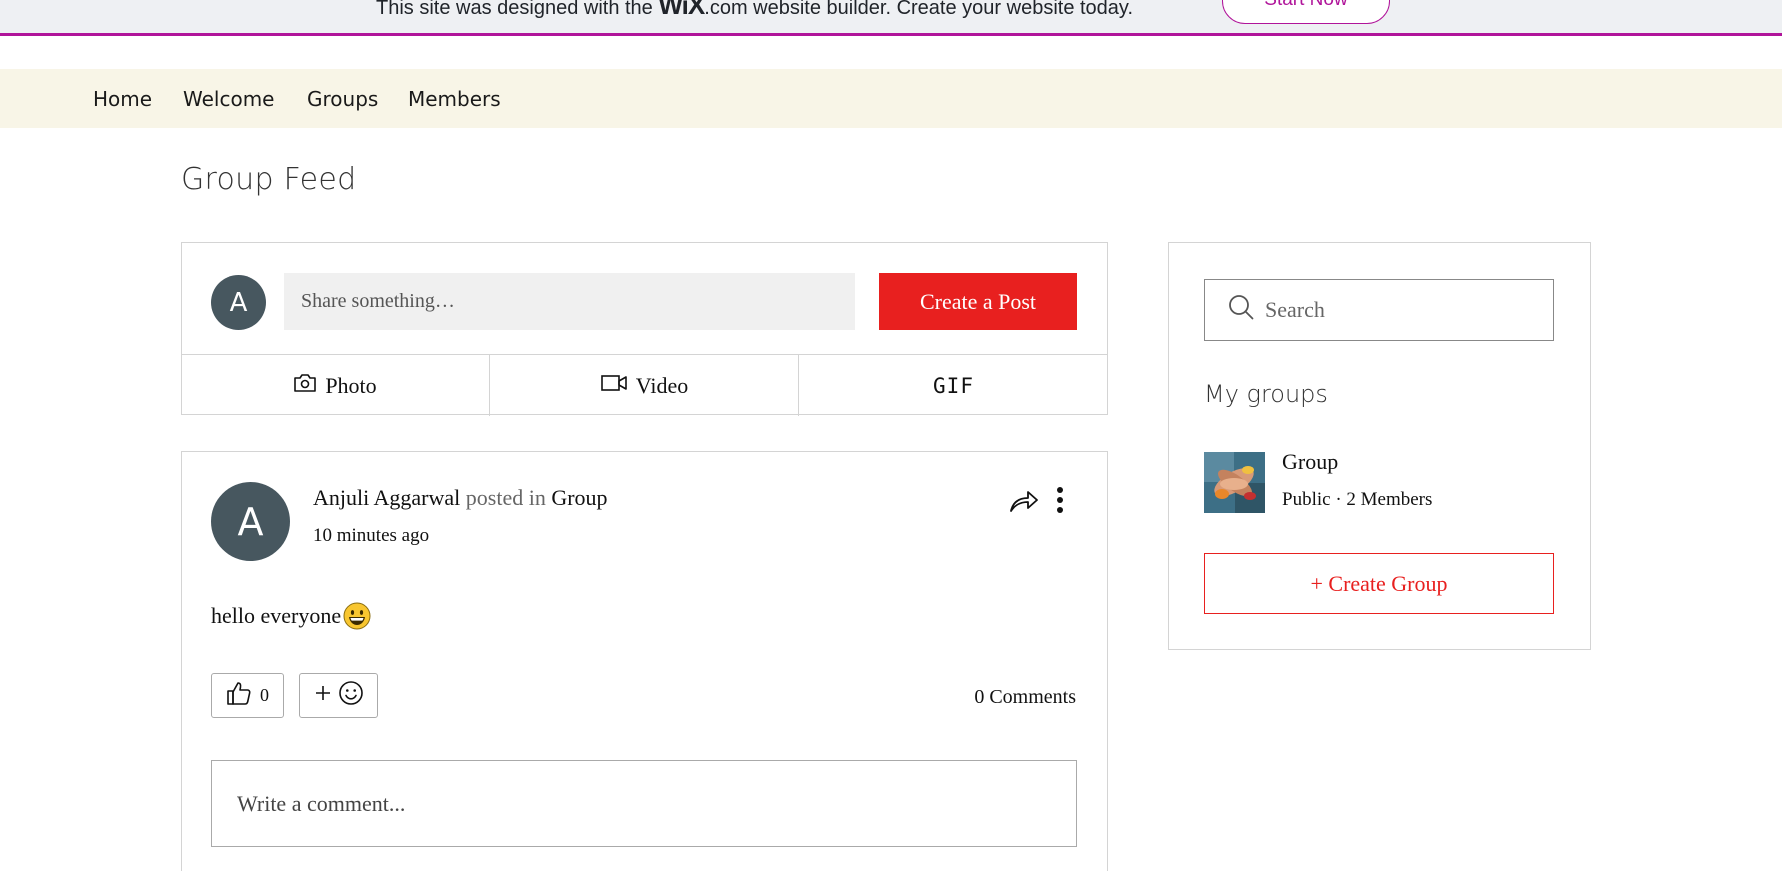 Image resolution: width=1782 pixels, height=871 pixels. Describe the element at coordinates (238, 302) in the screenshot. I see `avatar: A` at that location.